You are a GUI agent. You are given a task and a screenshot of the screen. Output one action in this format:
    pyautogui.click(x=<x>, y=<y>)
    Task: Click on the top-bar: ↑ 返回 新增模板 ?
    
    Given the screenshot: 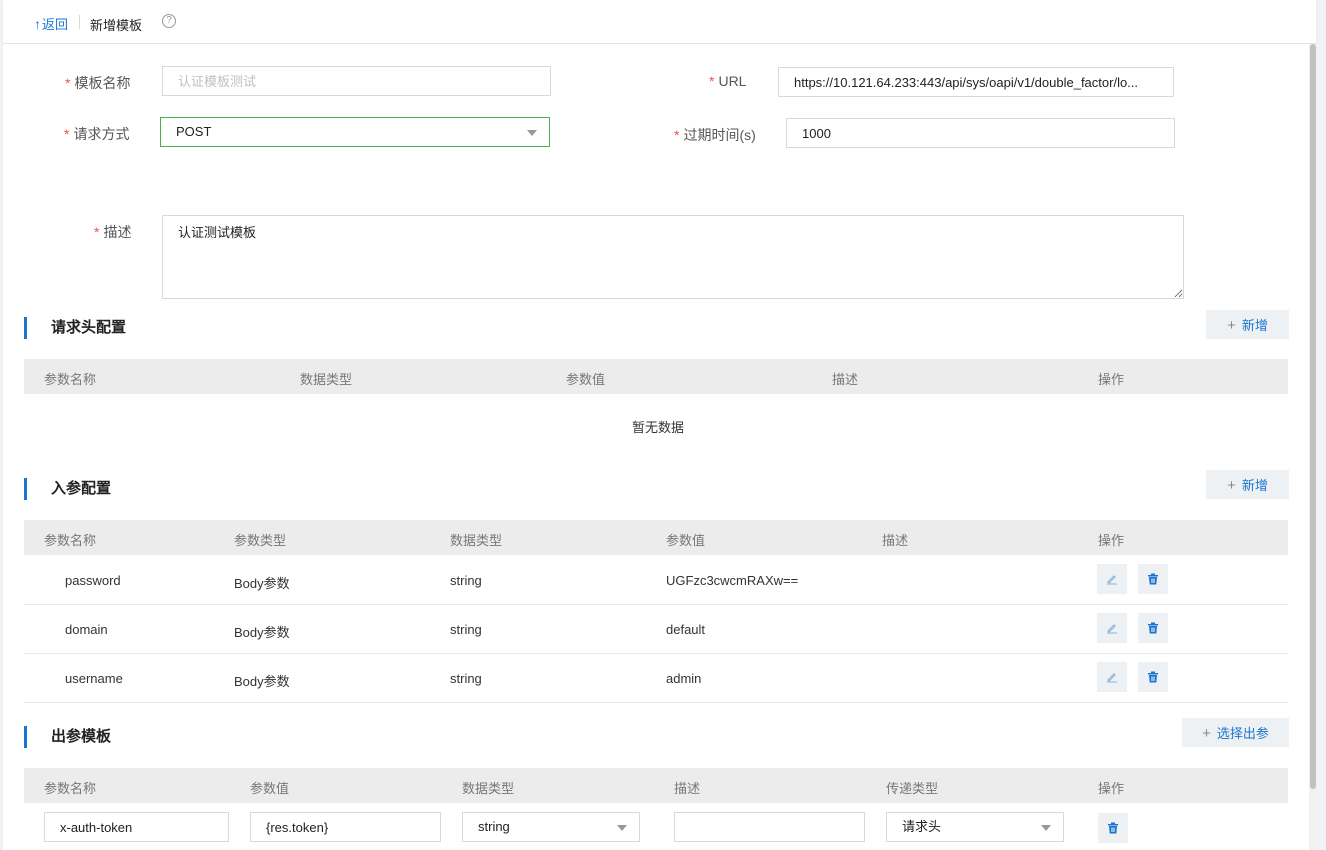 What is the action you would take?
    pyautogui.click(x=659, y=22)
    